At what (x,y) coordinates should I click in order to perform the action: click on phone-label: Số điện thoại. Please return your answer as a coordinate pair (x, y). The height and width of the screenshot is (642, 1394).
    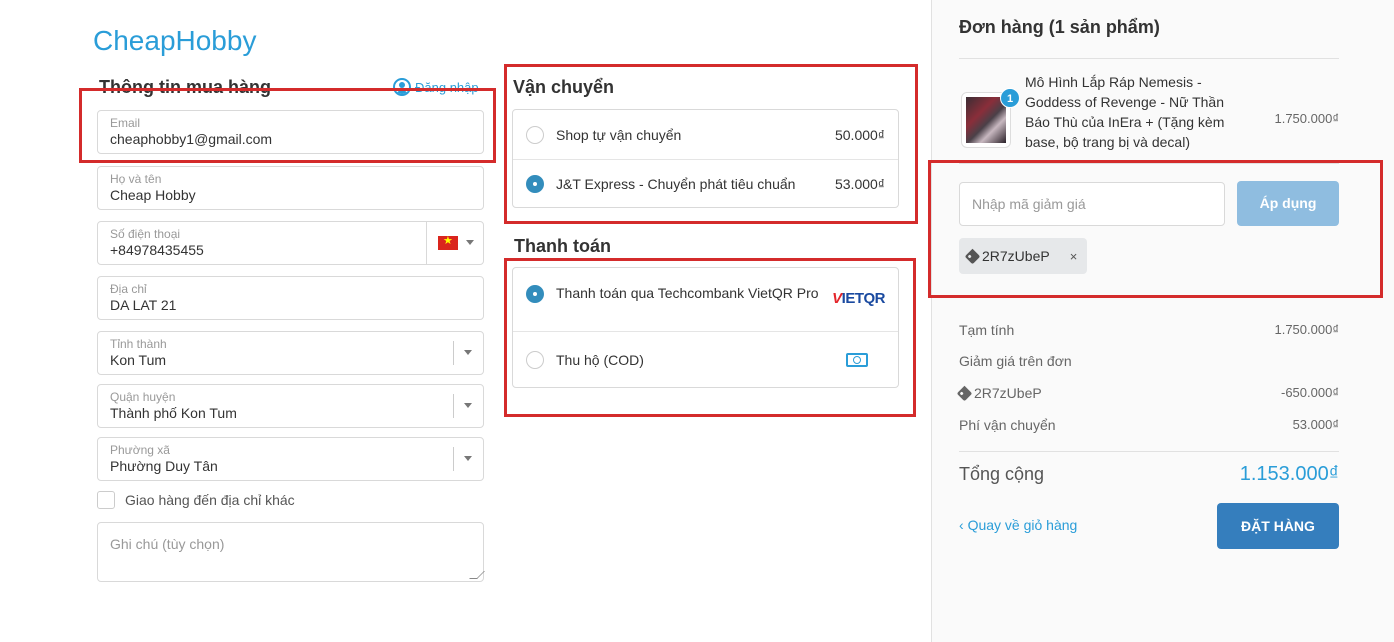
    Looking at the image, I should click on (145, 234).